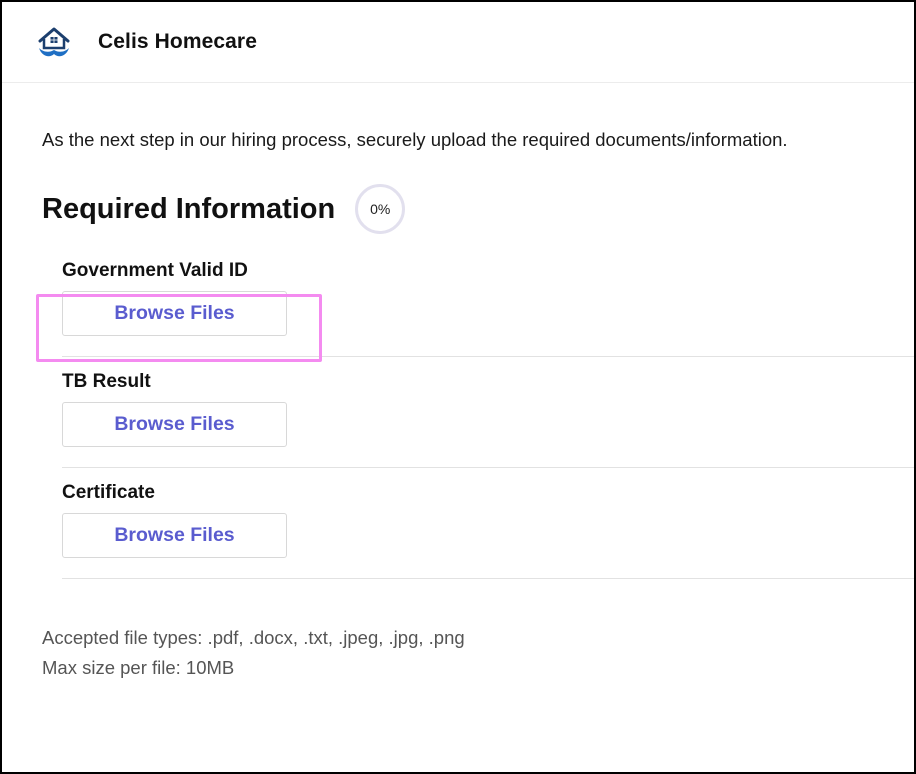  I want to click on section-title: Required Information, so click(189, 208).